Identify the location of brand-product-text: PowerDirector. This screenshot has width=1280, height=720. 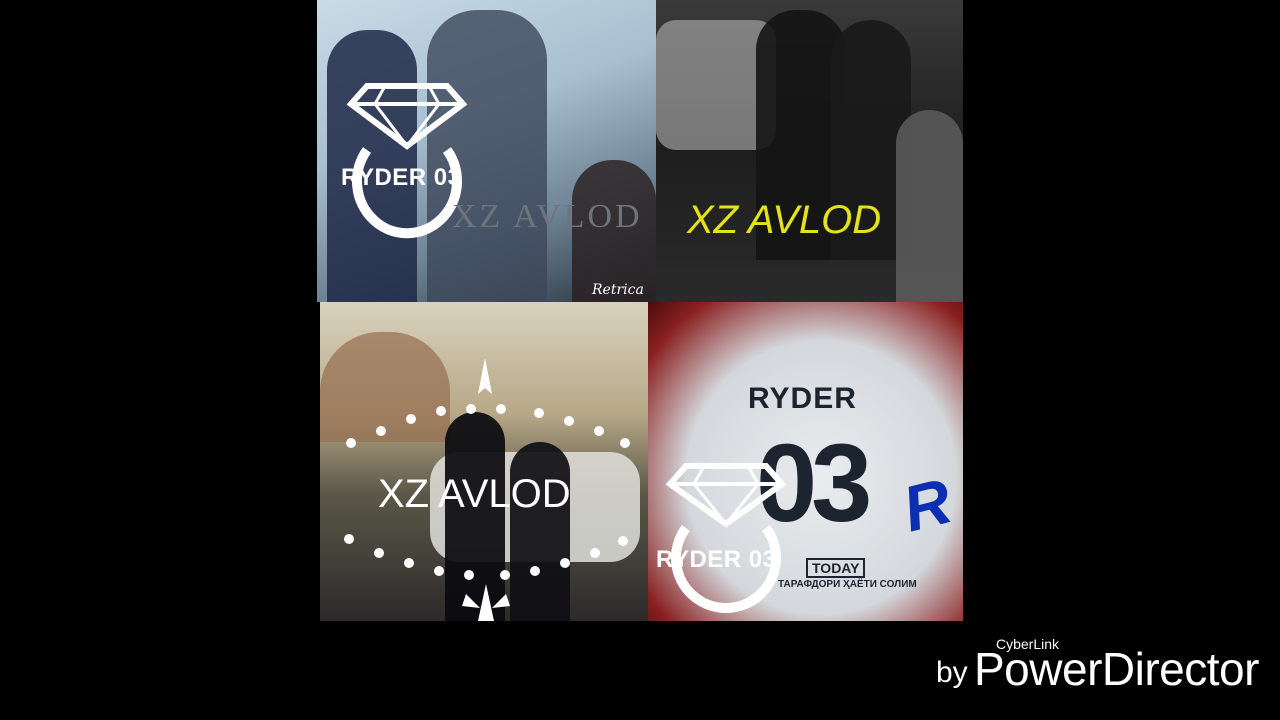
(1116, 669).